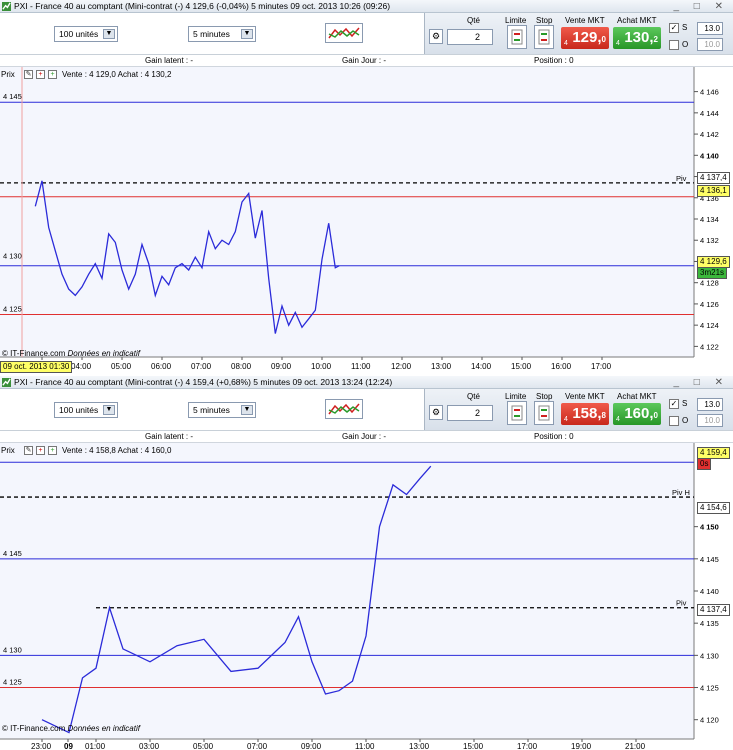 The width and height of the screenshot is (733, 750). I want to click on x-tick-label: 09, so click(68, 746).